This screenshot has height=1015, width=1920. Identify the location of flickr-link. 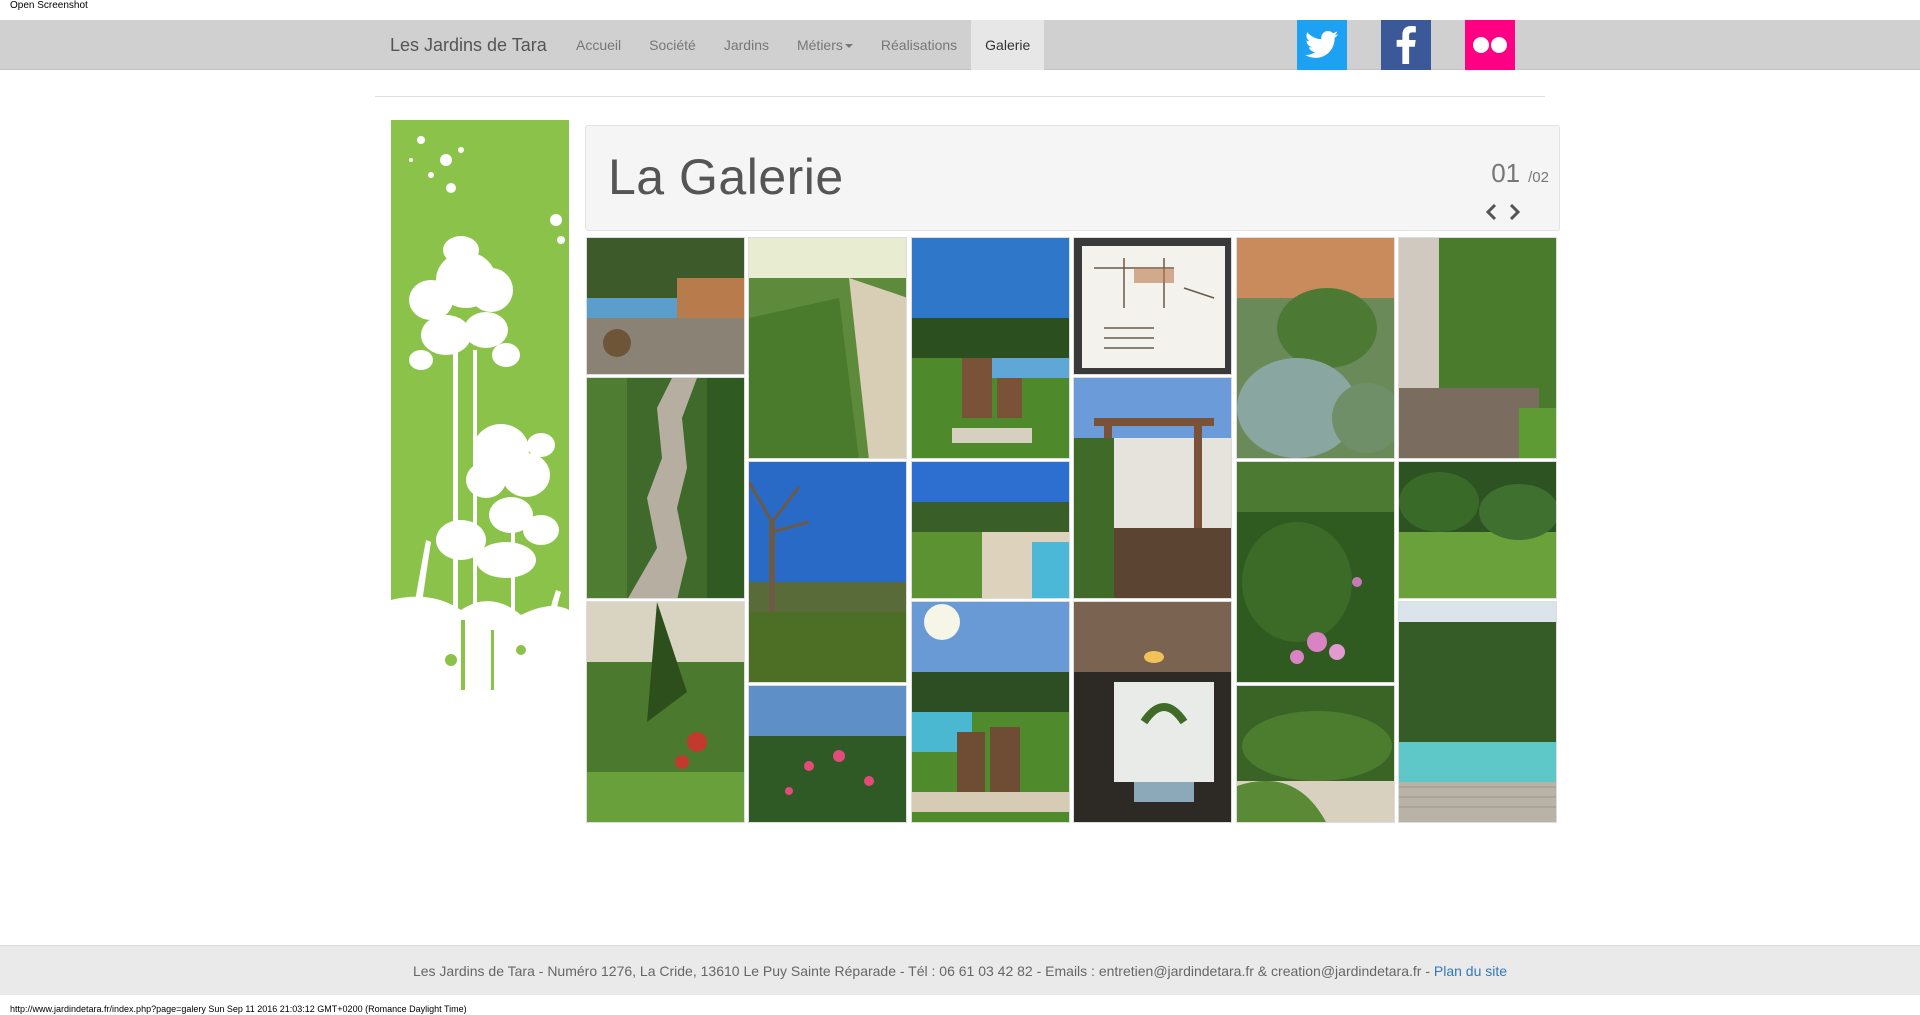
(1490, 45).